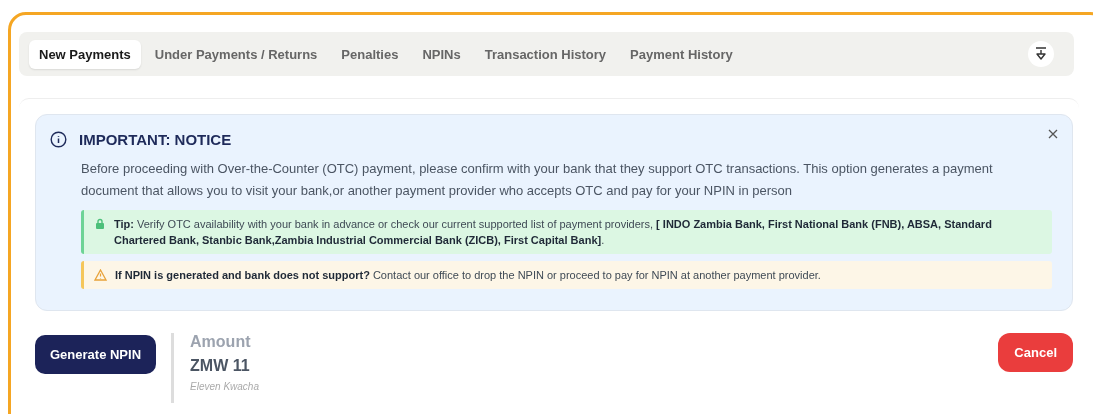 The width and height of the screenshot is (1093, 414). What do you see at coordinates (96, 354) in the screenshot?
I see `generate-npin-button: Generate NPIN` at bounding box center [96, 354].